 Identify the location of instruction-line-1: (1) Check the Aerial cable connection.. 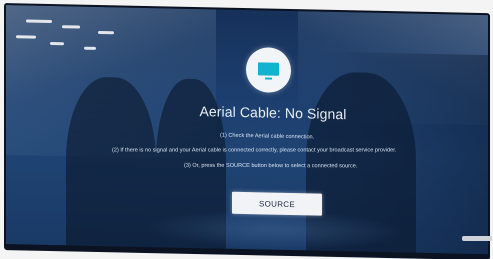
(267, 136).